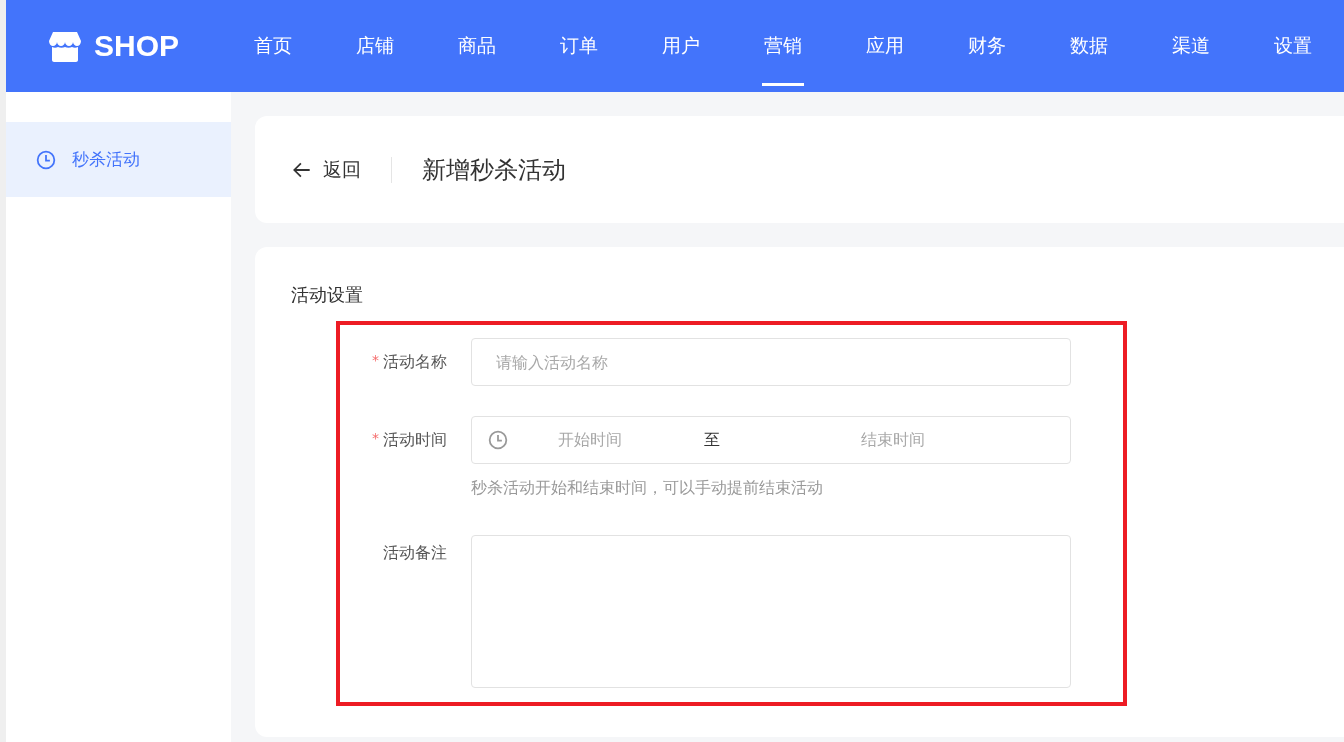 This screenshot has width=1344, height=742. What do you see at coordinates (273, 46) in the screenshot?
I see `nav-tab: 首页` at bounding box center [273, 46].